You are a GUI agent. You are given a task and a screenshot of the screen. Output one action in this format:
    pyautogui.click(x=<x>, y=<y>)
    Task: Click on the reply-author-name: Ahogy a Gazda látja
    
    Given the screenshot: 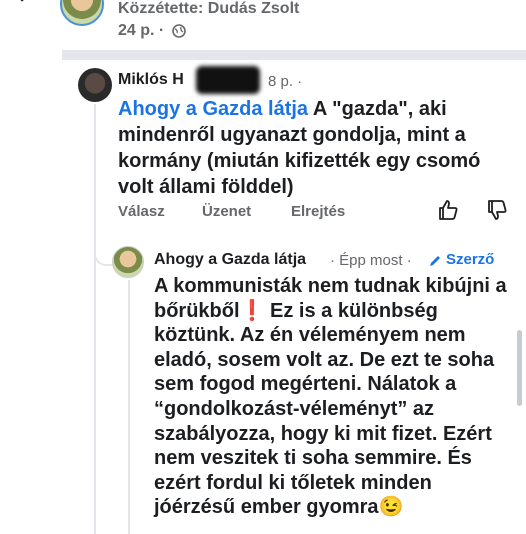 What is the action you would take?
    pyautogui.click(x=230, y=260)
    